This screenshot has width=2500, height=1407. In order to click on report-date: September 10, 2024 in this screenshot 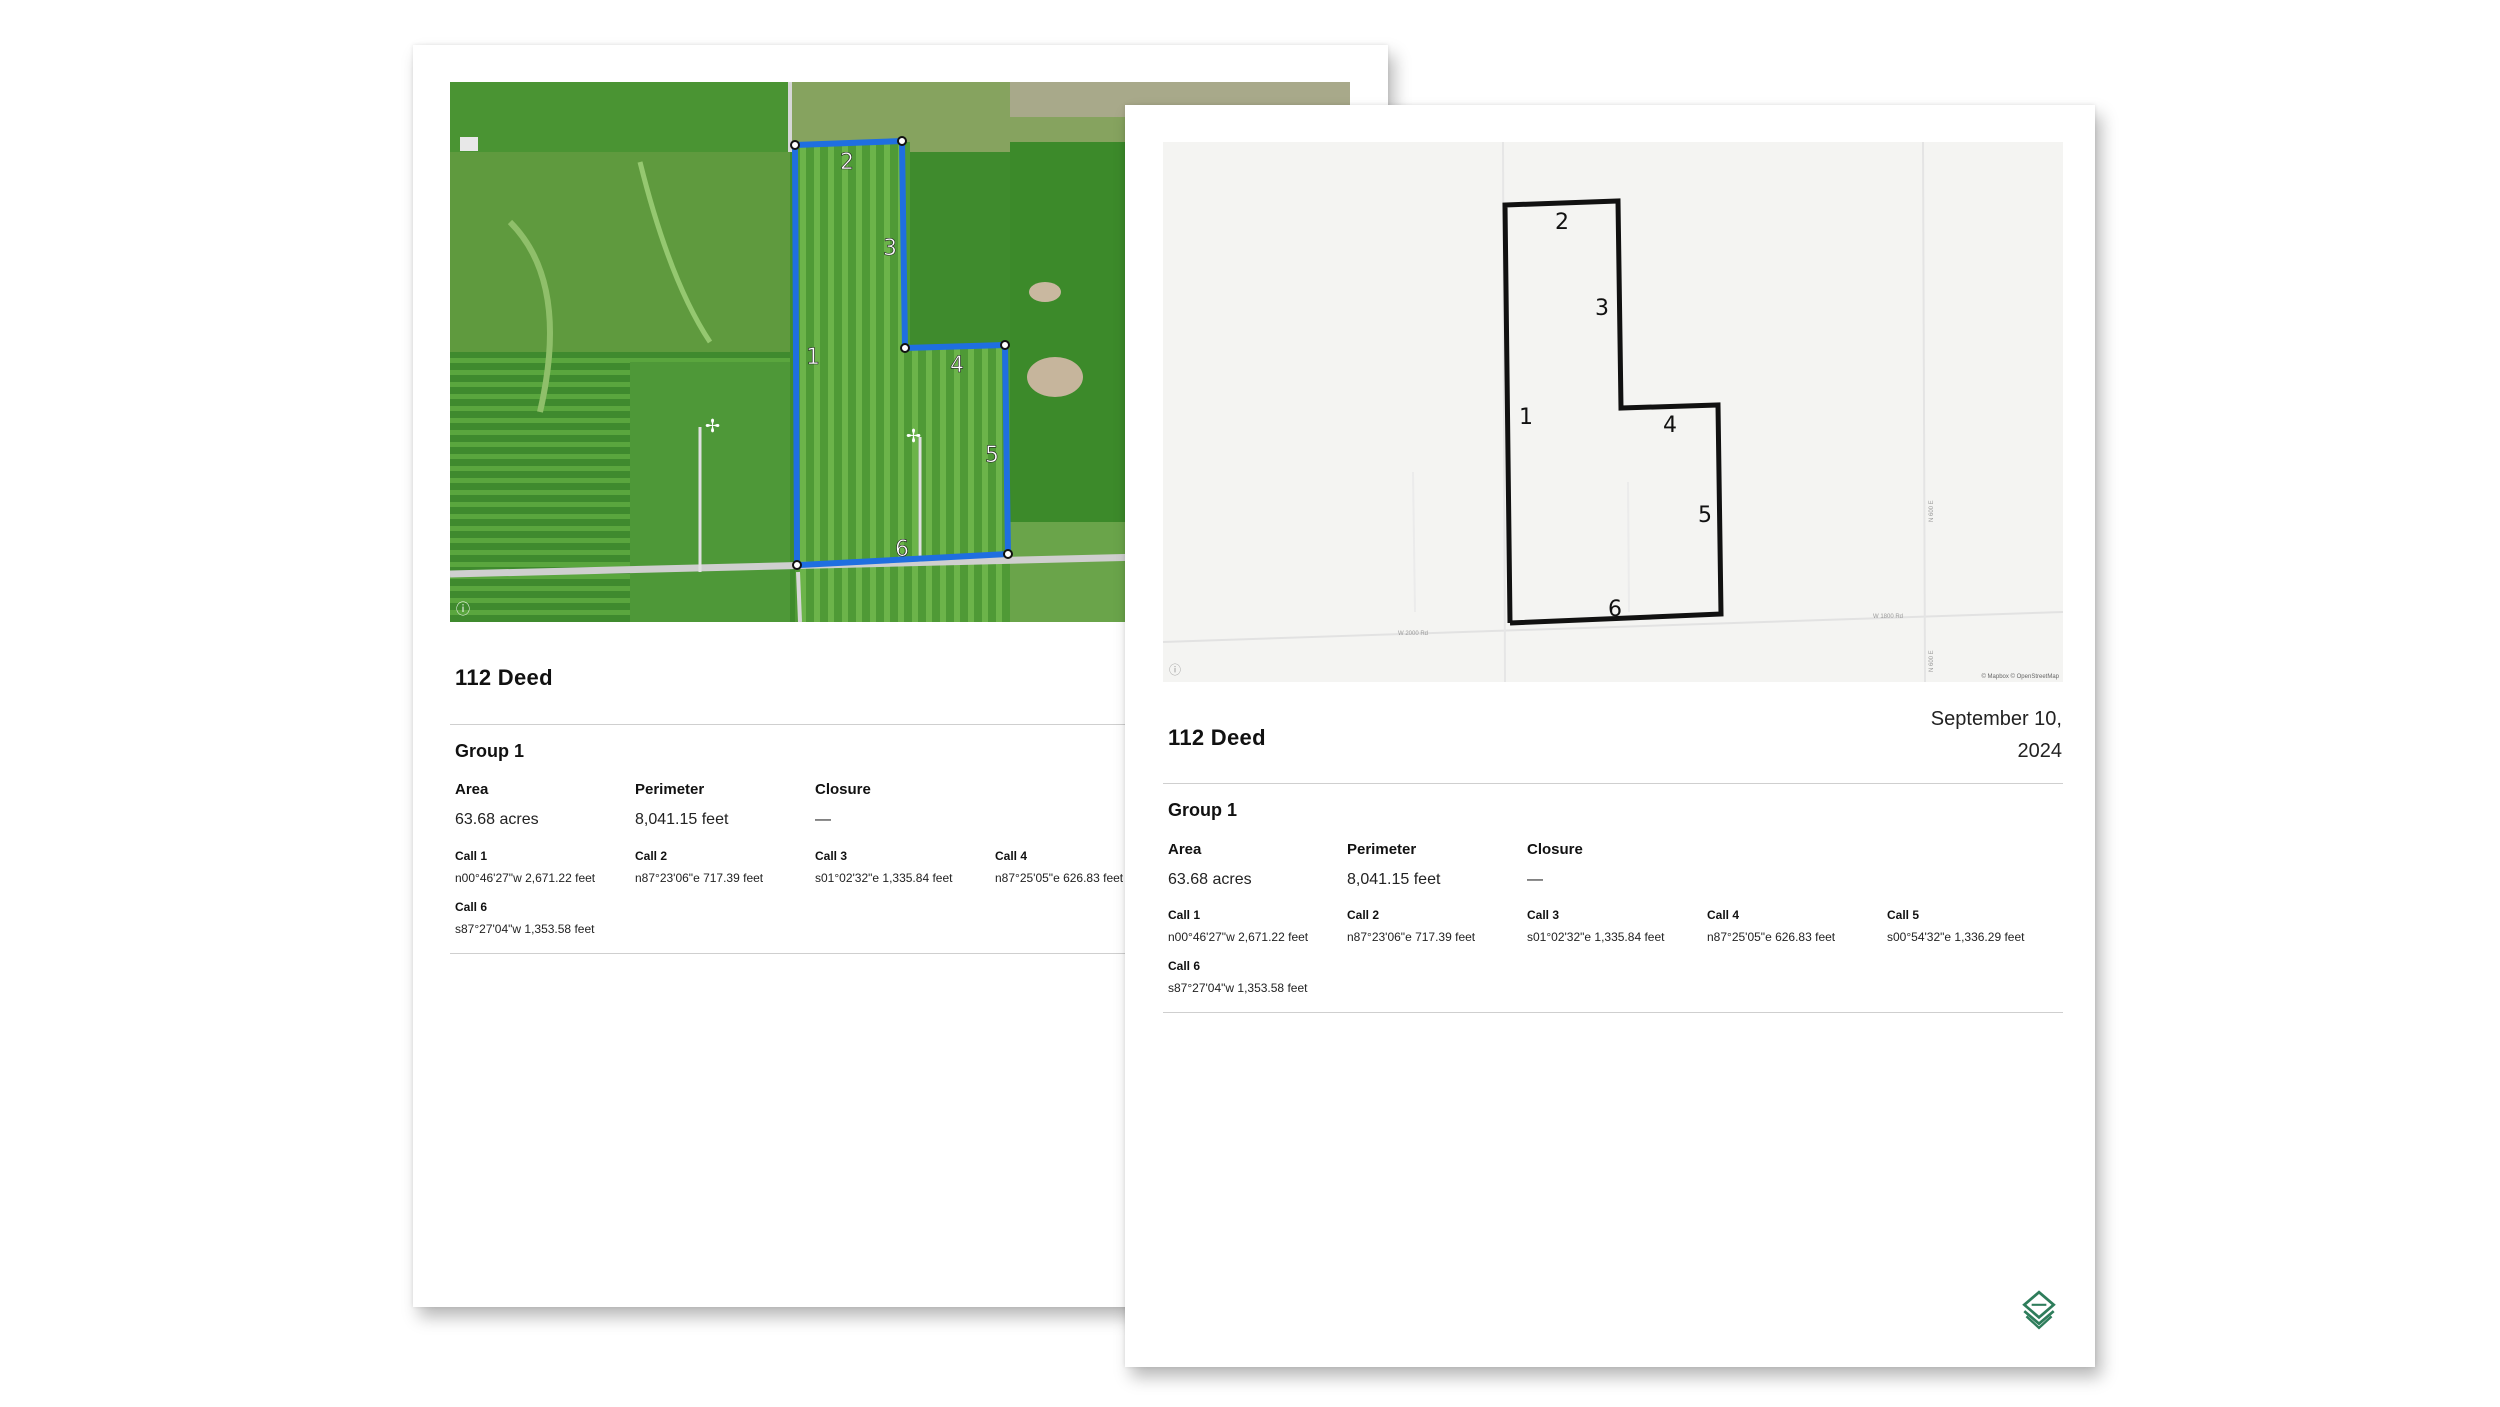, I will do `click(1996, 735)`.